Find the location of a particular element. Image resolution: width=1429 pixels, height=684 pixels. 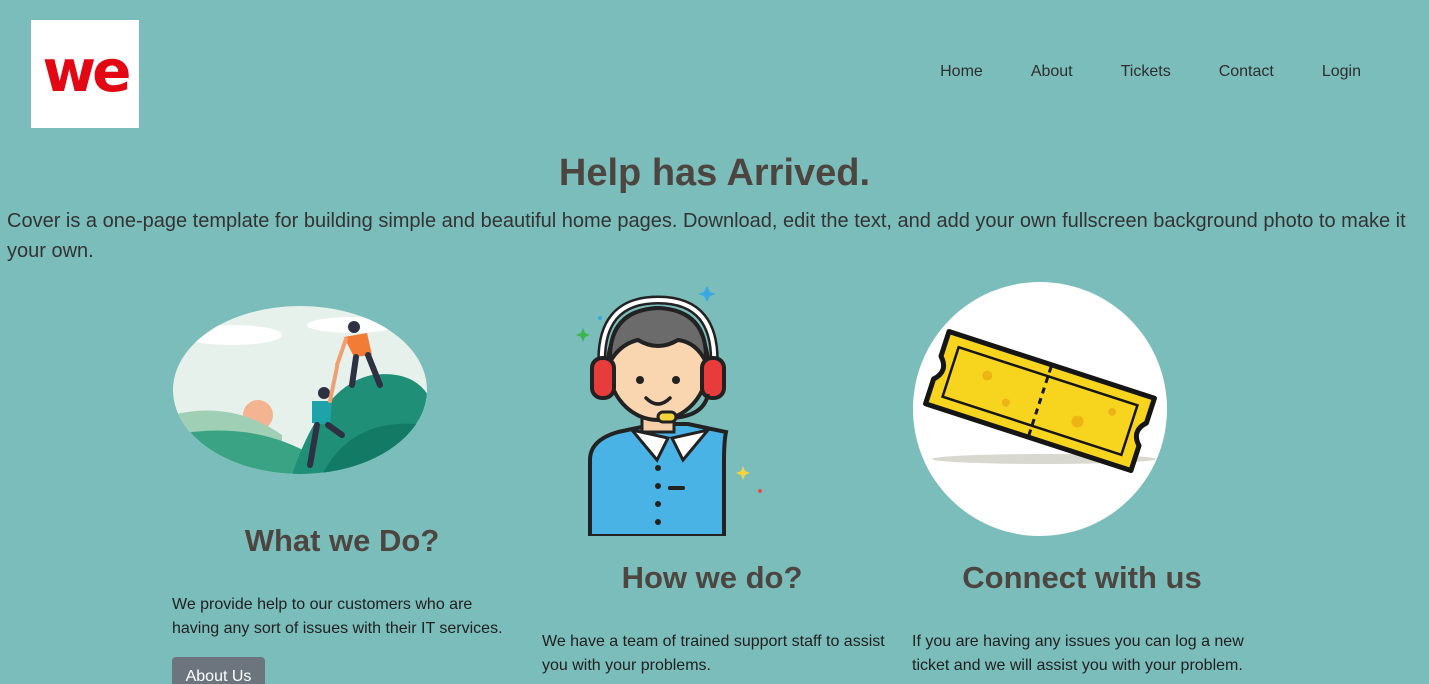

logo: we is located at coordinates (85, 74).